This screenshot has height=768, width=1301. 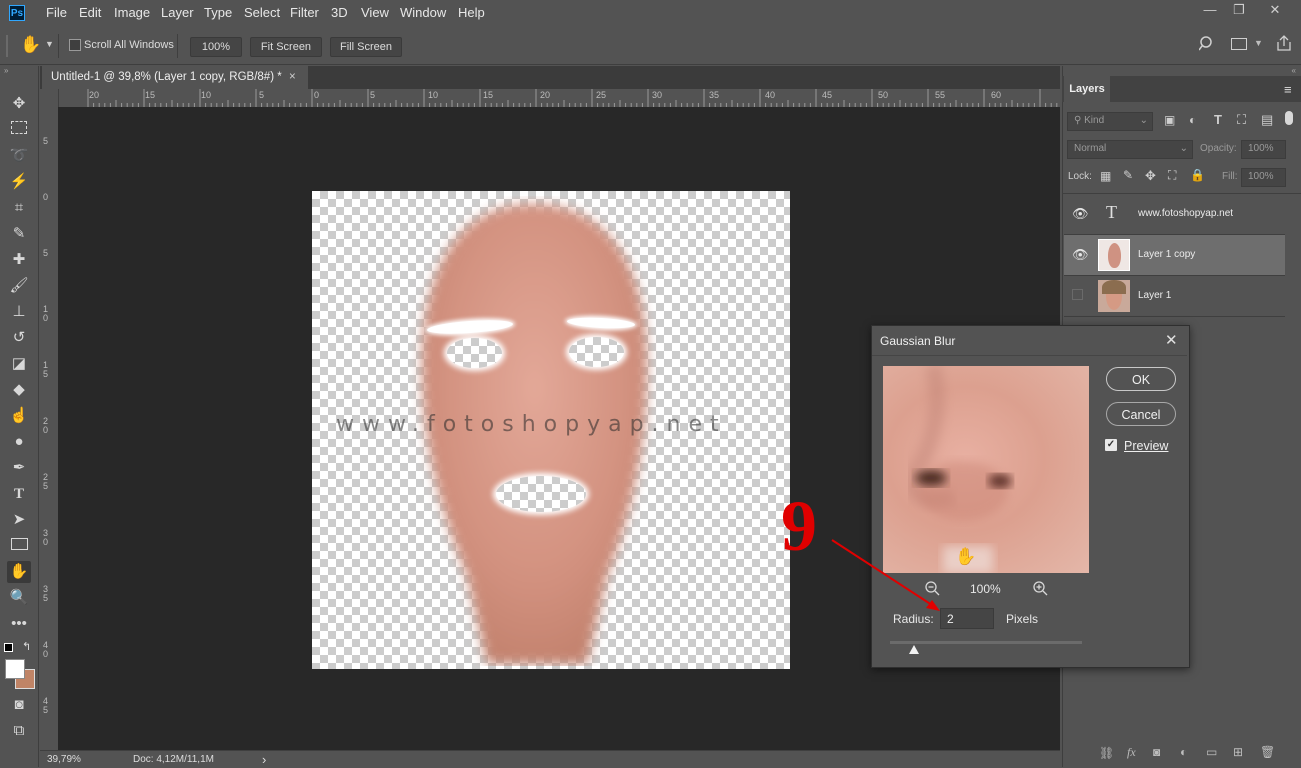 I want to click on menu-type: Type, so click(x=218, y=12).